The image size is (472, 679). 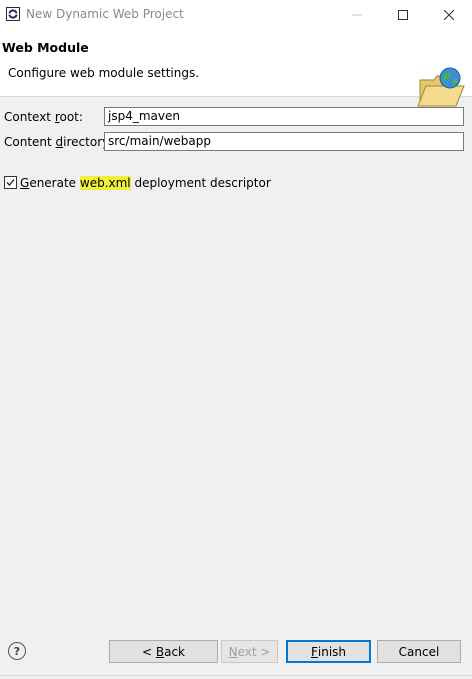 What do you see at coordinates (236, 15) in the screenshot?
I see `title-bar: New Dynamic Web Project` at bounding box center [236, 15].